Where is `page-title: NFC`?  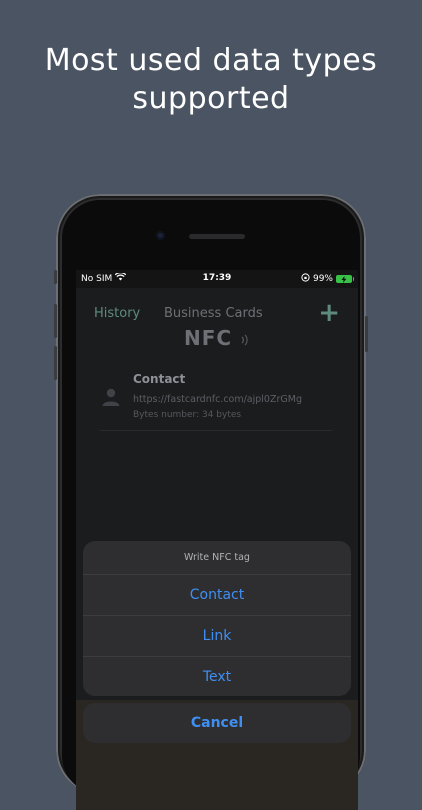
page-title: NFC is located at coordinates (217, 338).